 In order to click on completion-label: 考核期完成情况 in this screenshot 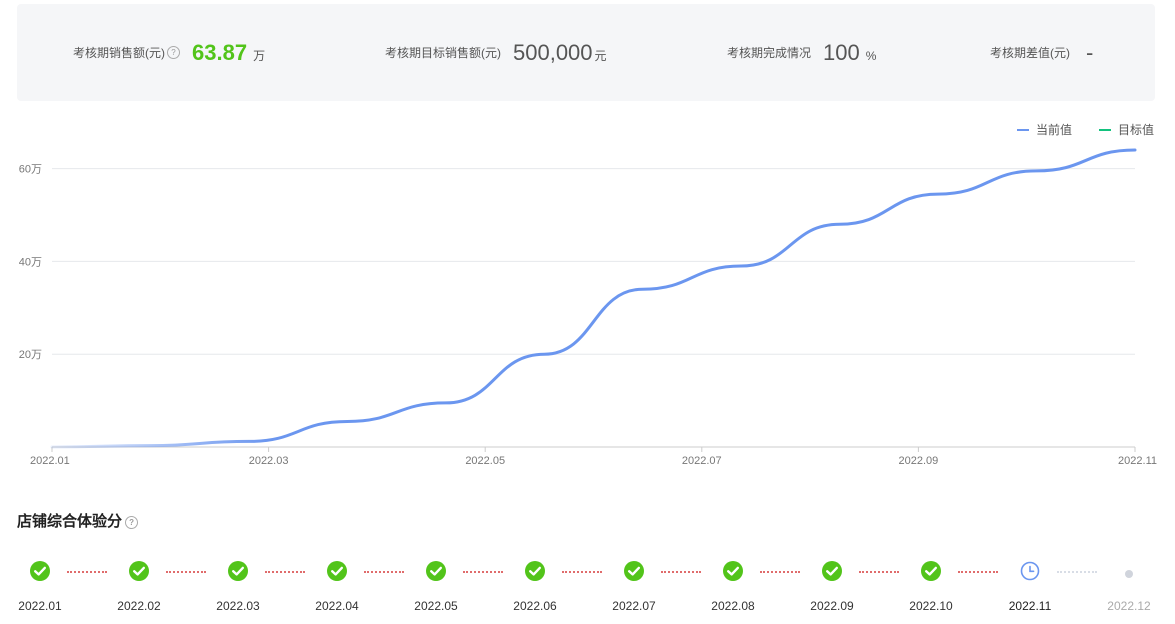, I will do `click(769, 53)`.